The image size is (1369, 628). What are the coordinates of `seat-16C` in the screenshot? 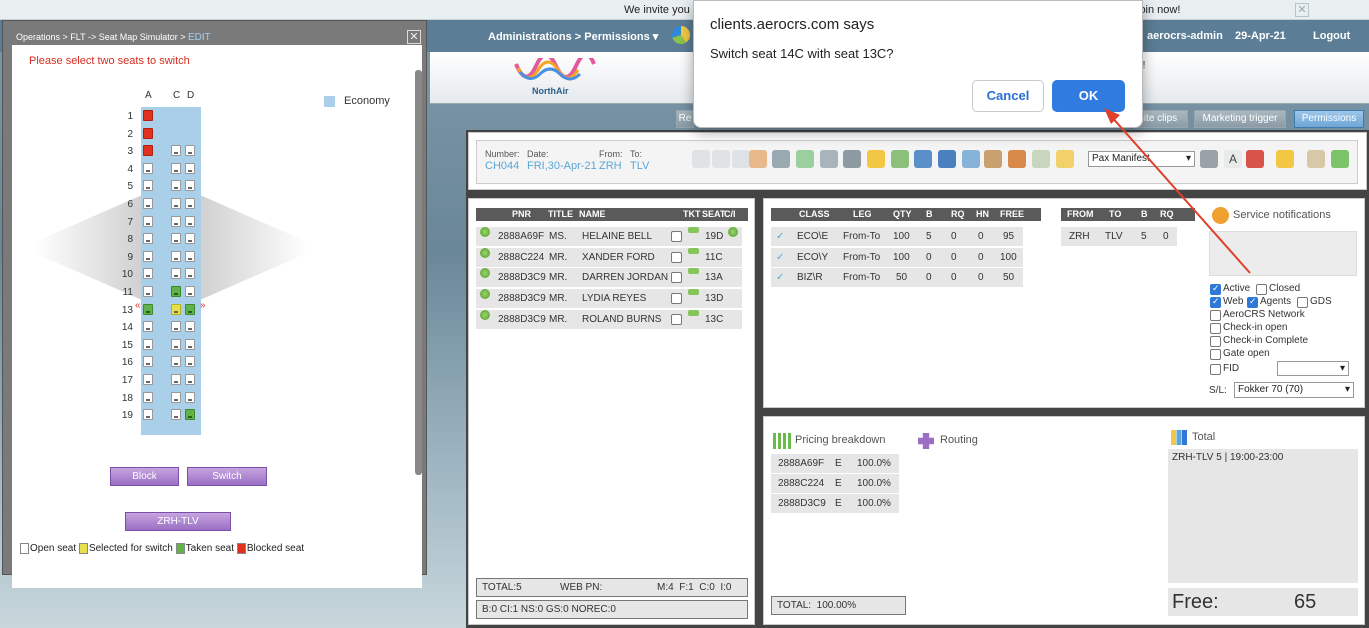 It's located at (176, 362).